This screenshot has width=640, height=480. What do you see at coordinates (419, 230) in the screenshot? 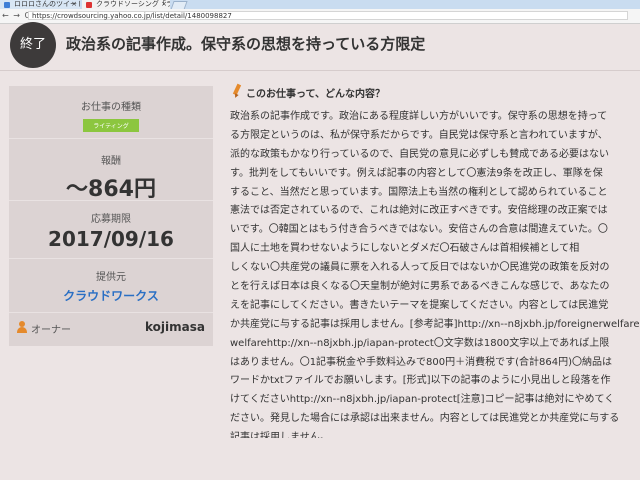
I see `description-line: いです。〇韓国とはもう付き合うべきではない。安倍さんの合意は間違えていた。〇` at bounding box center [419, 230].